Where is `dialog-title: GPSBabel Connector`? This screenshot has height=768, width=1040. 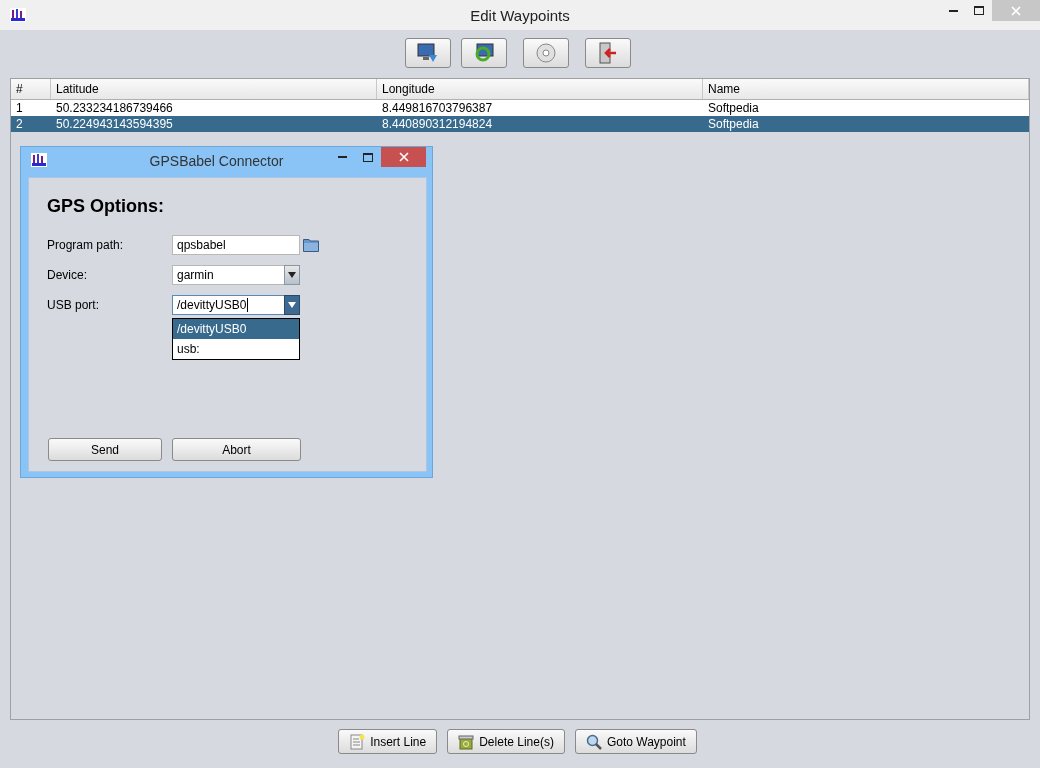 dialog-title: GPSBabel Connector is located at coordinates (216, 161).